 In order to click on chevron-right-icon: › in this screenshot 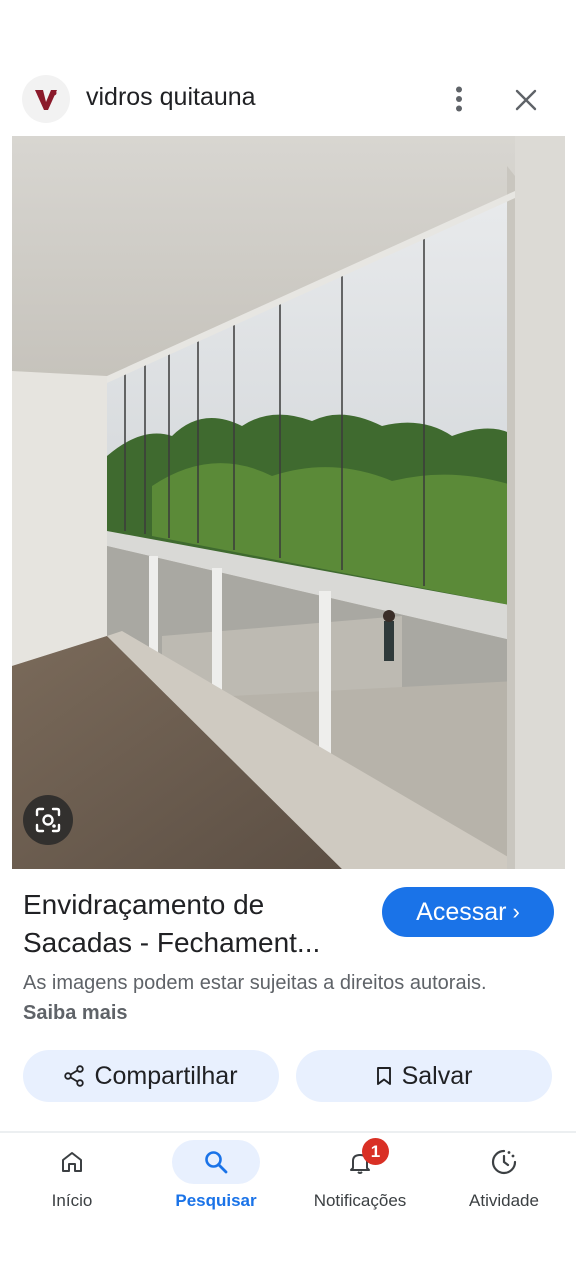, I will do `click(516, 911)`.